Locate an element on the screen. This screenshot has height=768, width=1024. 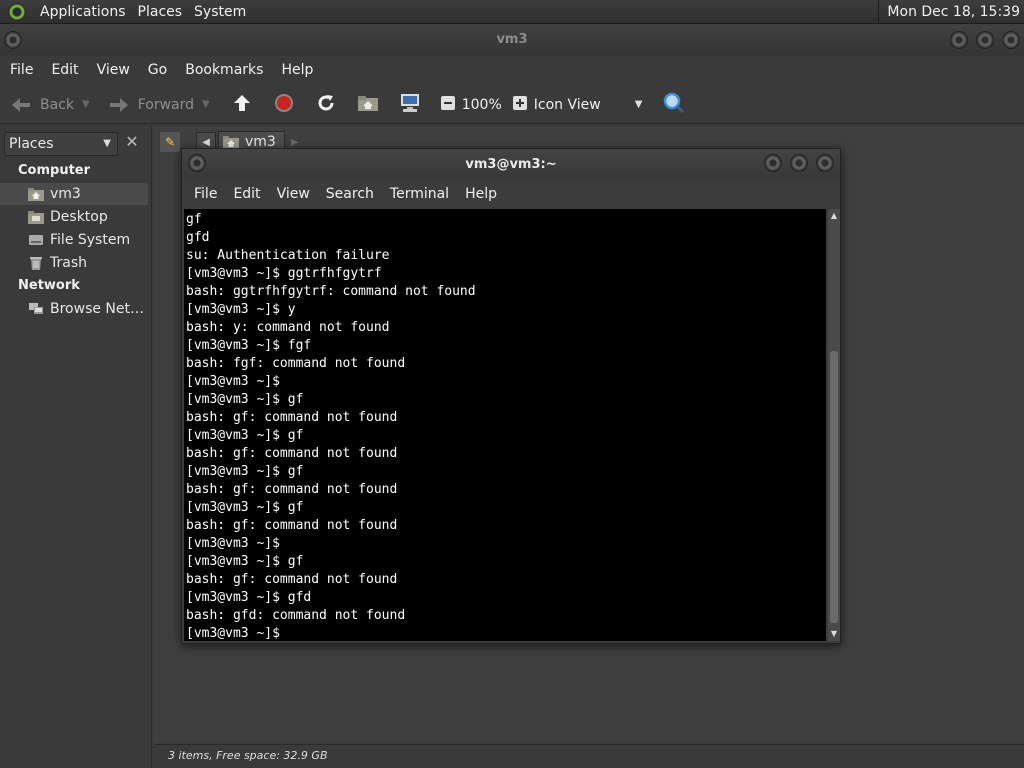
sidebar-item-desktop: Desktop is located at coordinates (74, 217).